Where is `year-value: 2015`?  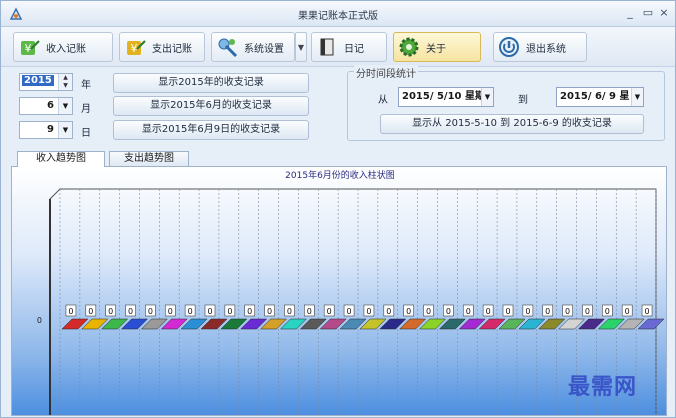
year-value: 2015 is located at coordinates (38, 80).